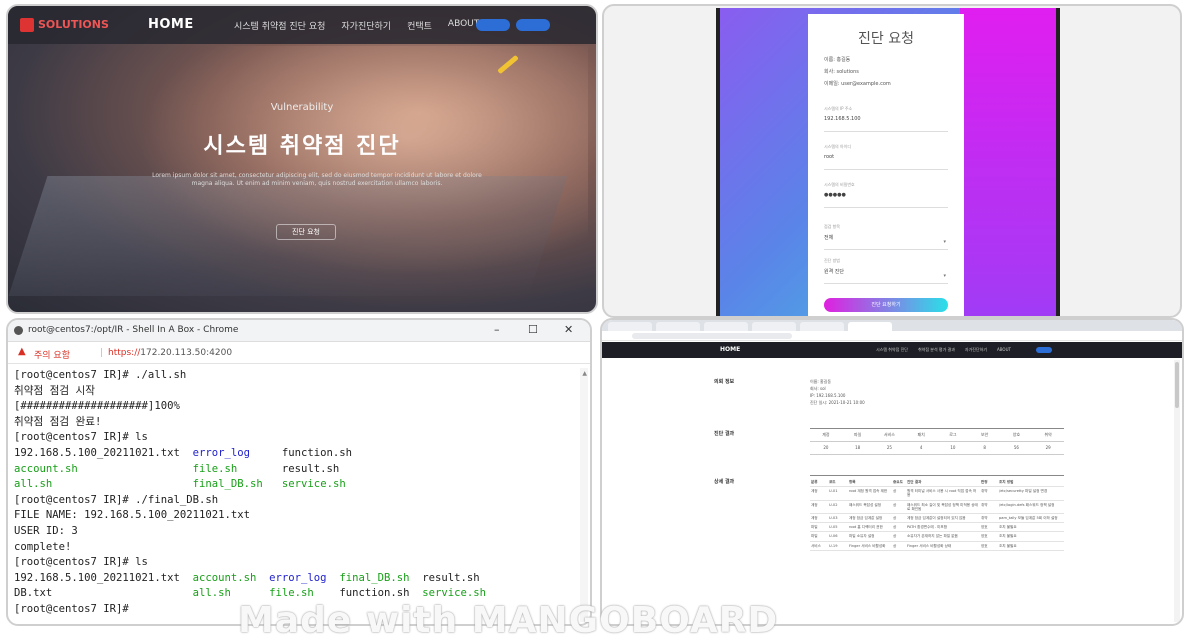 The height and width of the screenshot is (641, 1186). I want to click on id-field-label: 시스템의 아이디, so click(838, 146).